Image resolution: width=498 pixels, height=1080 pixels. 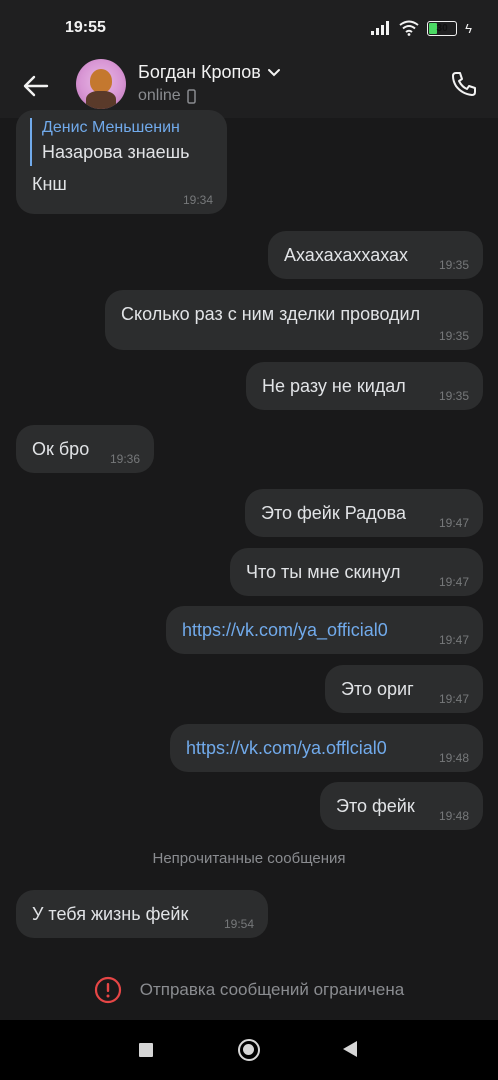 I want to click on back-arrow-icon, so click(x=36, y=86).